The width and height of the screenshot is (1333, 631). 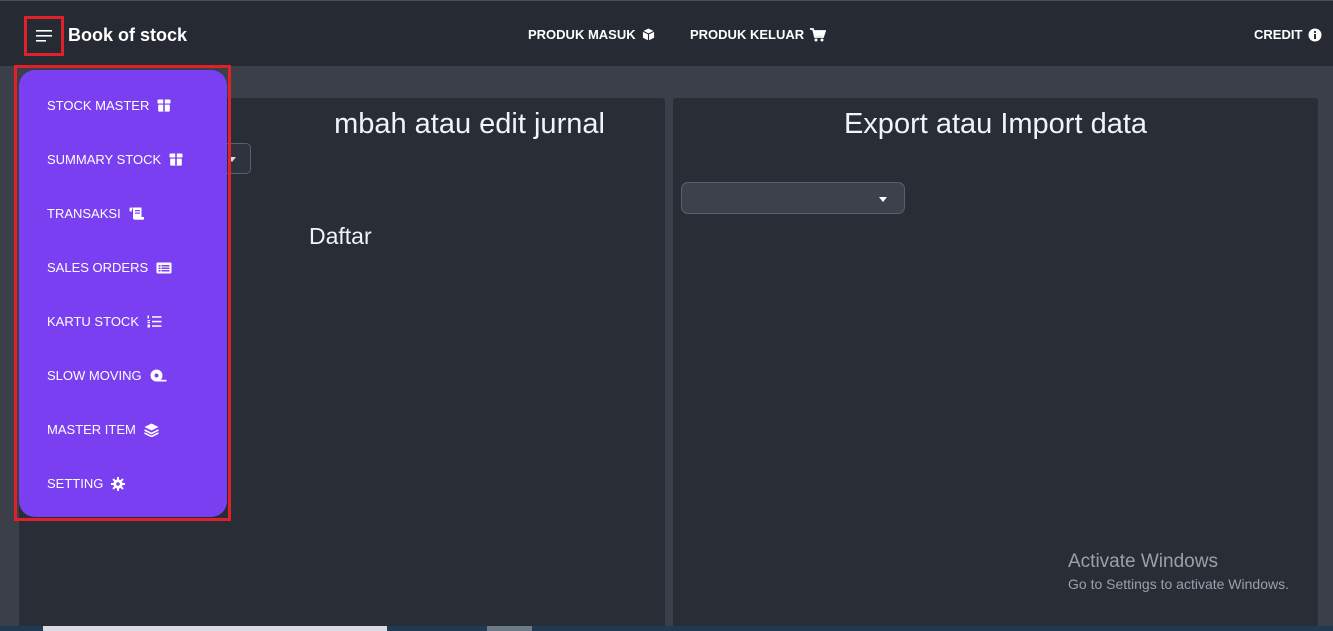 I want to click on tape-icon, so click(x=158, y=375).